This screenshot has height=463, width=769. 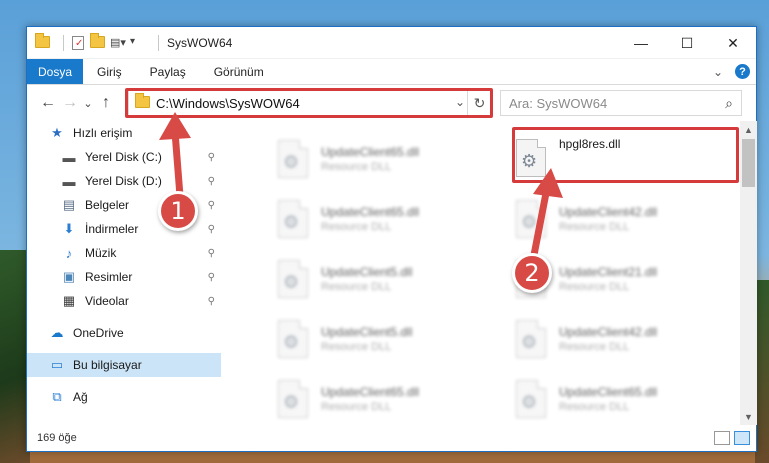 I want to click on sidebar-item-müzik: ♪ Müzik ⚲, so click(x=124, y=253).